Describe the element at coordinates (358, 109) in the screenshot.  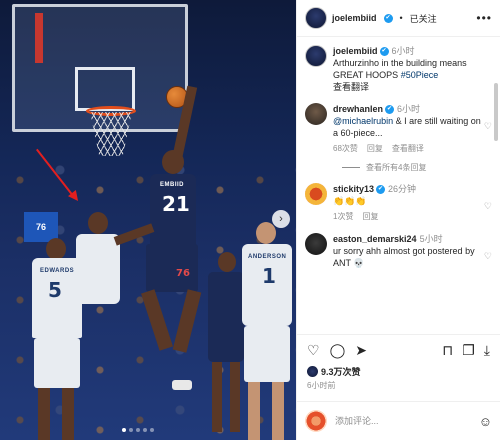
I see `comment-username: drewhanlen` at that location.